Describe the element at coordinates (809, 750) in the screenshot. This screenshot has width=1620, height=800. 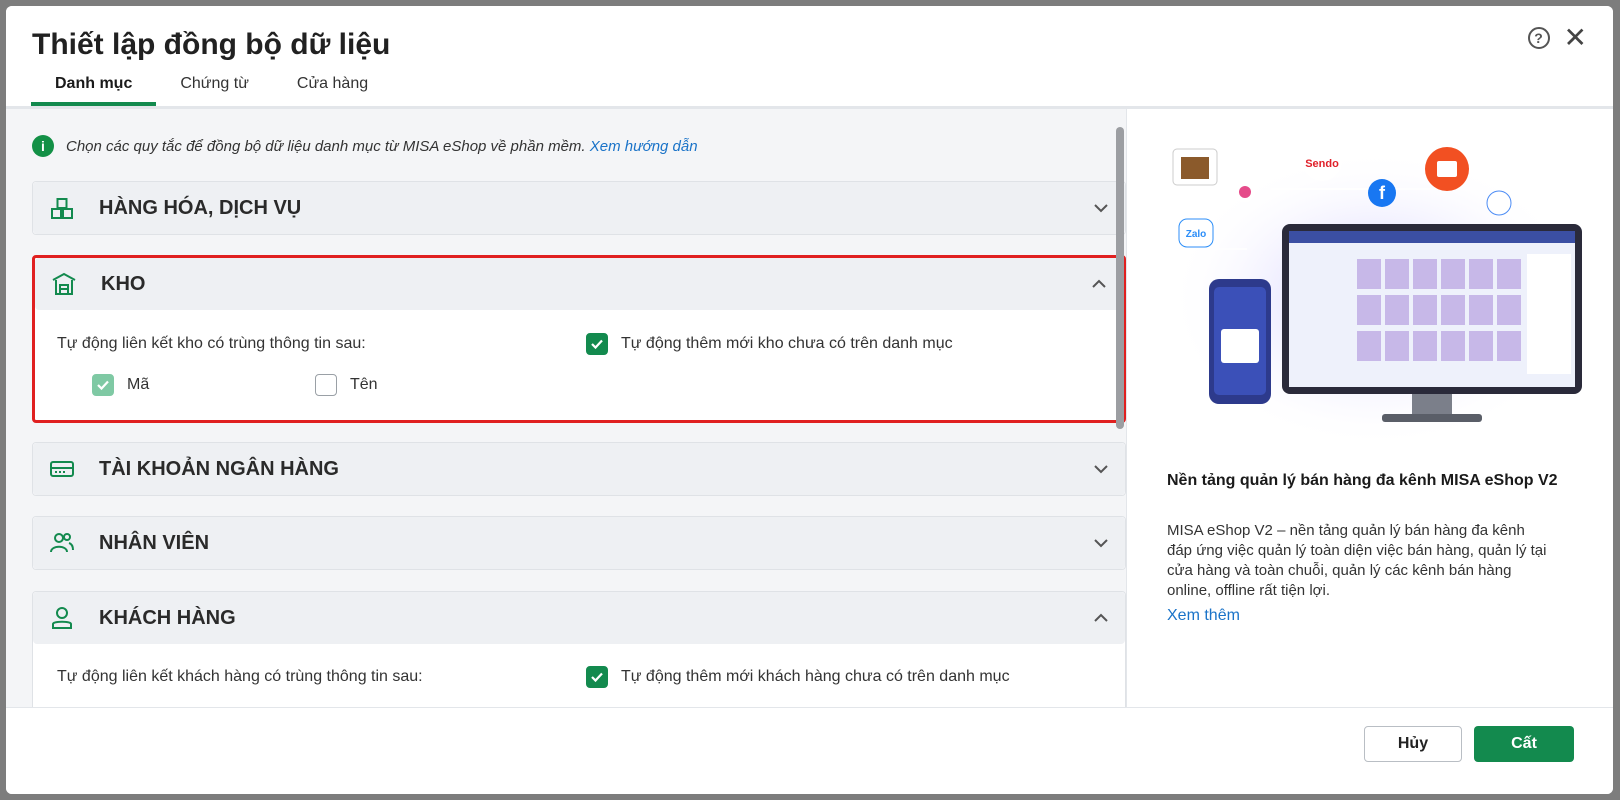
I see `dialog-footer: Hủy Cất` at that location.